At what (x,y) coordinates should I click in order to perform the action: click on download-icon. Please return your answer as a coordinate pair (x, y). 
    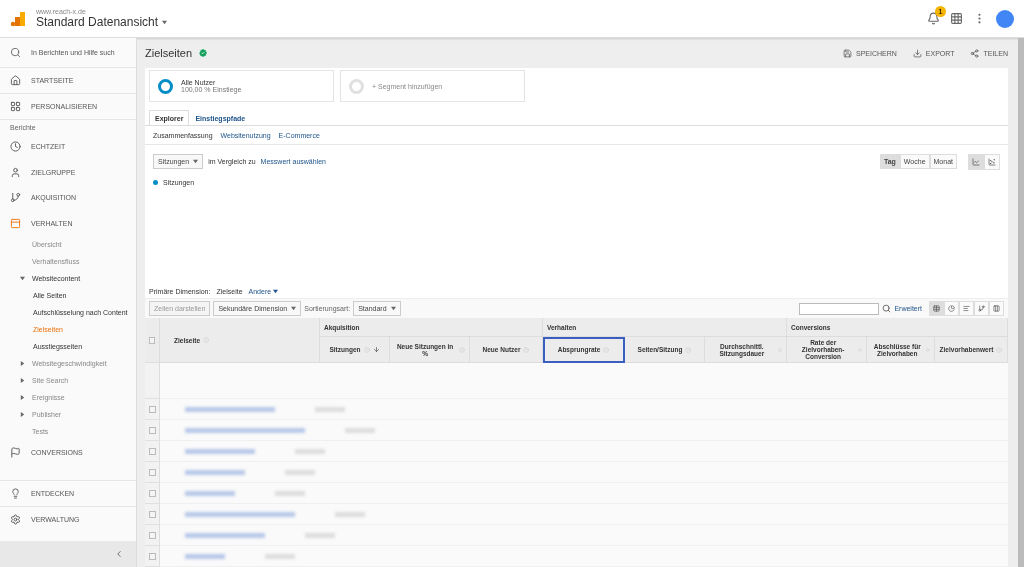
    Looking at the image, I should click on (917, 53).